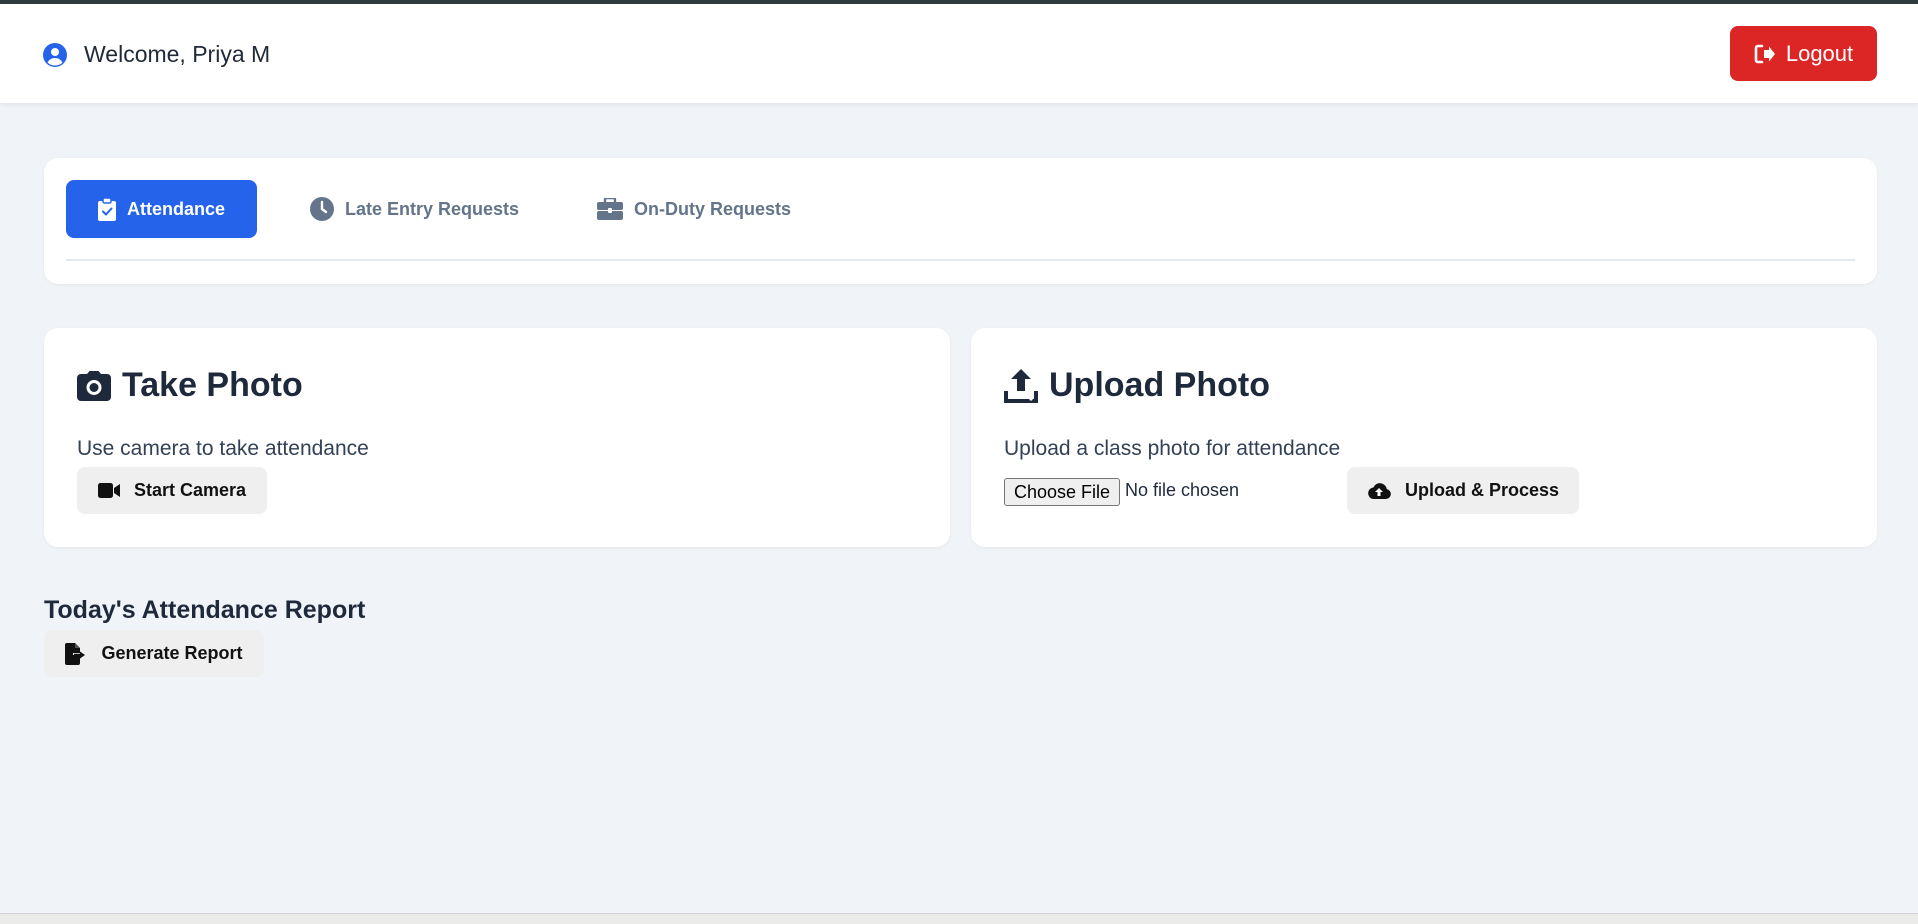 The image size is (1918, 924). Describe the element at coordinates (176, 208) in the screenshot. I see `tab-label: Attendance` at that location.